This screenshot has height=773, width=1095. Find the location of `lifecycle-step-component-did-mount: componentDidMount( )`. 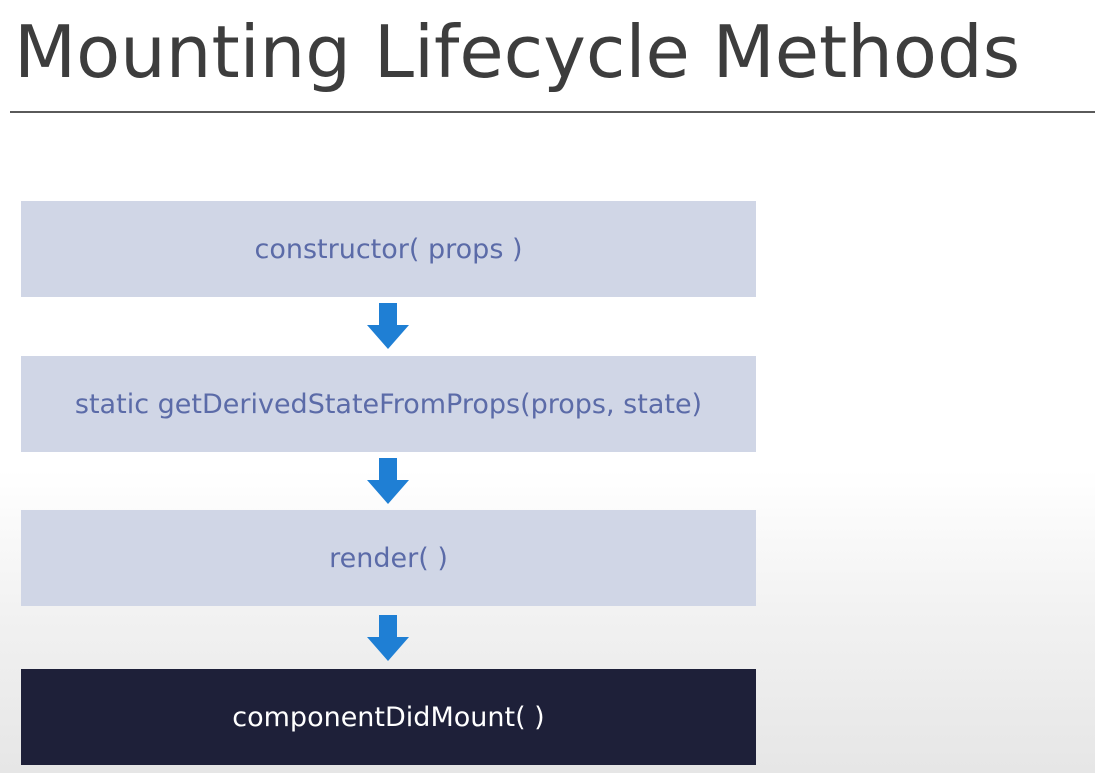

lifecycle-step-component-did-mount: componentDidMount( ) is located at coordinates (388, 717).